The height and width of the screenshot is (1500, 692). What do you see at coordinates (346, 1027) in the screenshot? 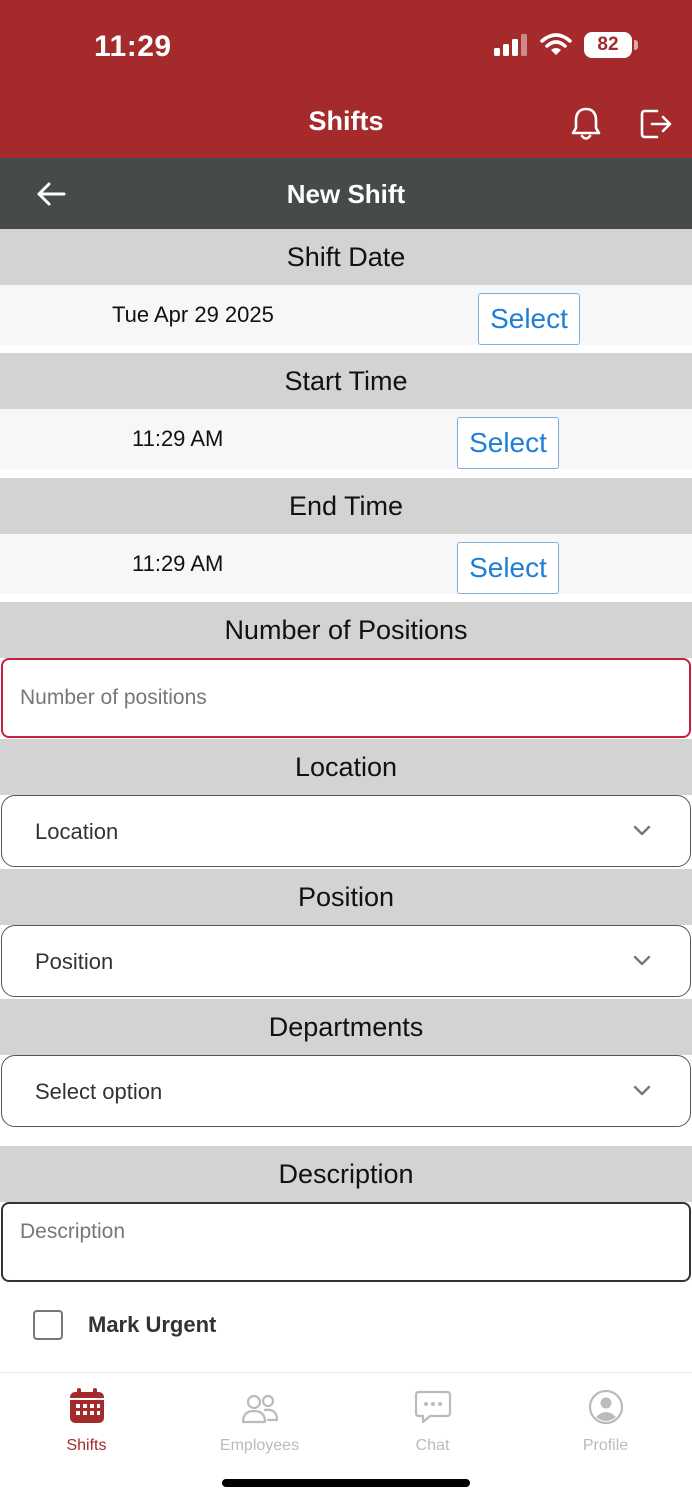
I see `departments-header: Departments` at bounding box center [346, 1027].